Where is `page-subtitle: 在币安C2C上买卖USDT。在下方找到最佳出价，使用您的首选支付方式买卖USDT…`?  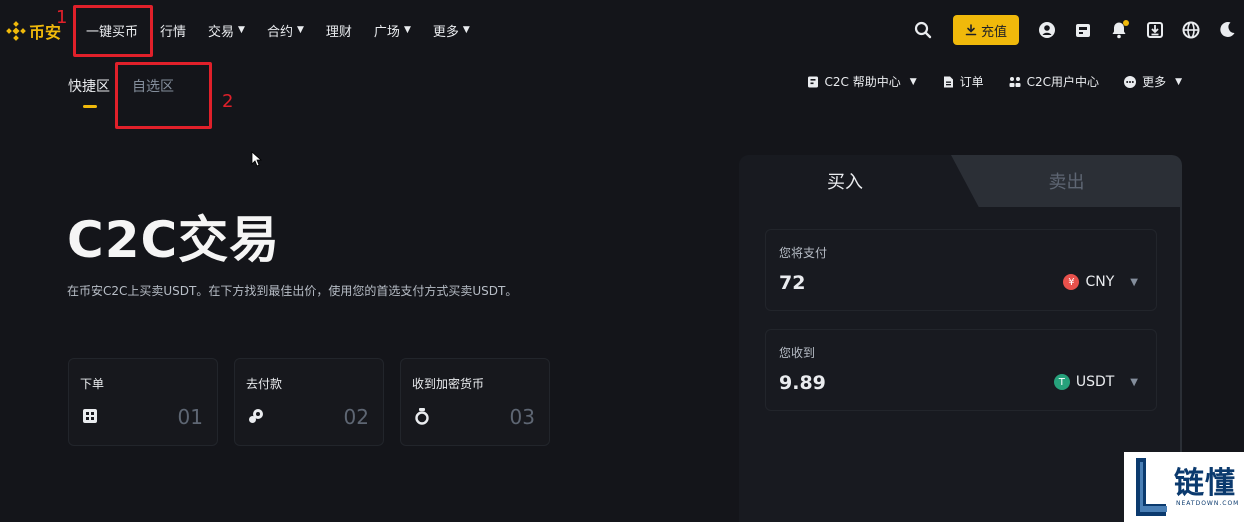
page-subtitle: 在币安C2C上买卖USDT。在下方找到最佳出价，使用您的首选支付方式买卖USDT… is located at coordinates (292, 291).